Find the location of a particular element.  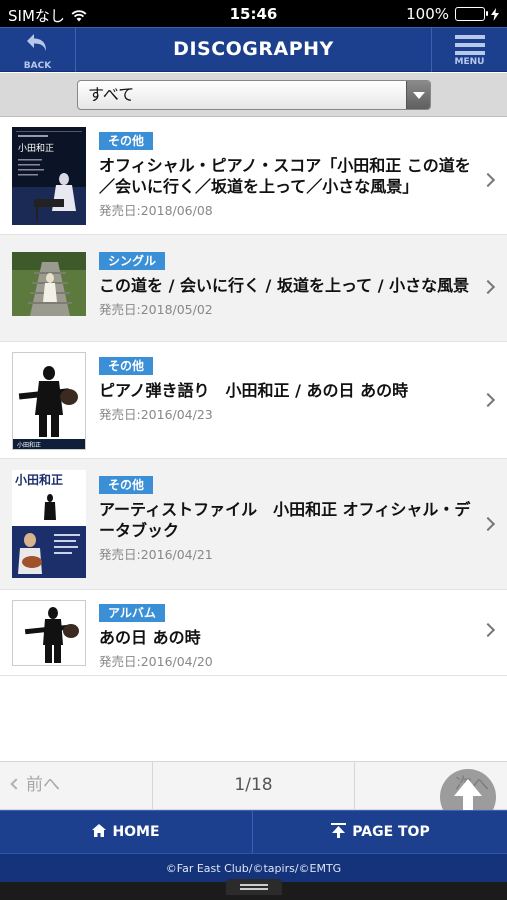

back-label: BACK is located at coordinates (37, 66).